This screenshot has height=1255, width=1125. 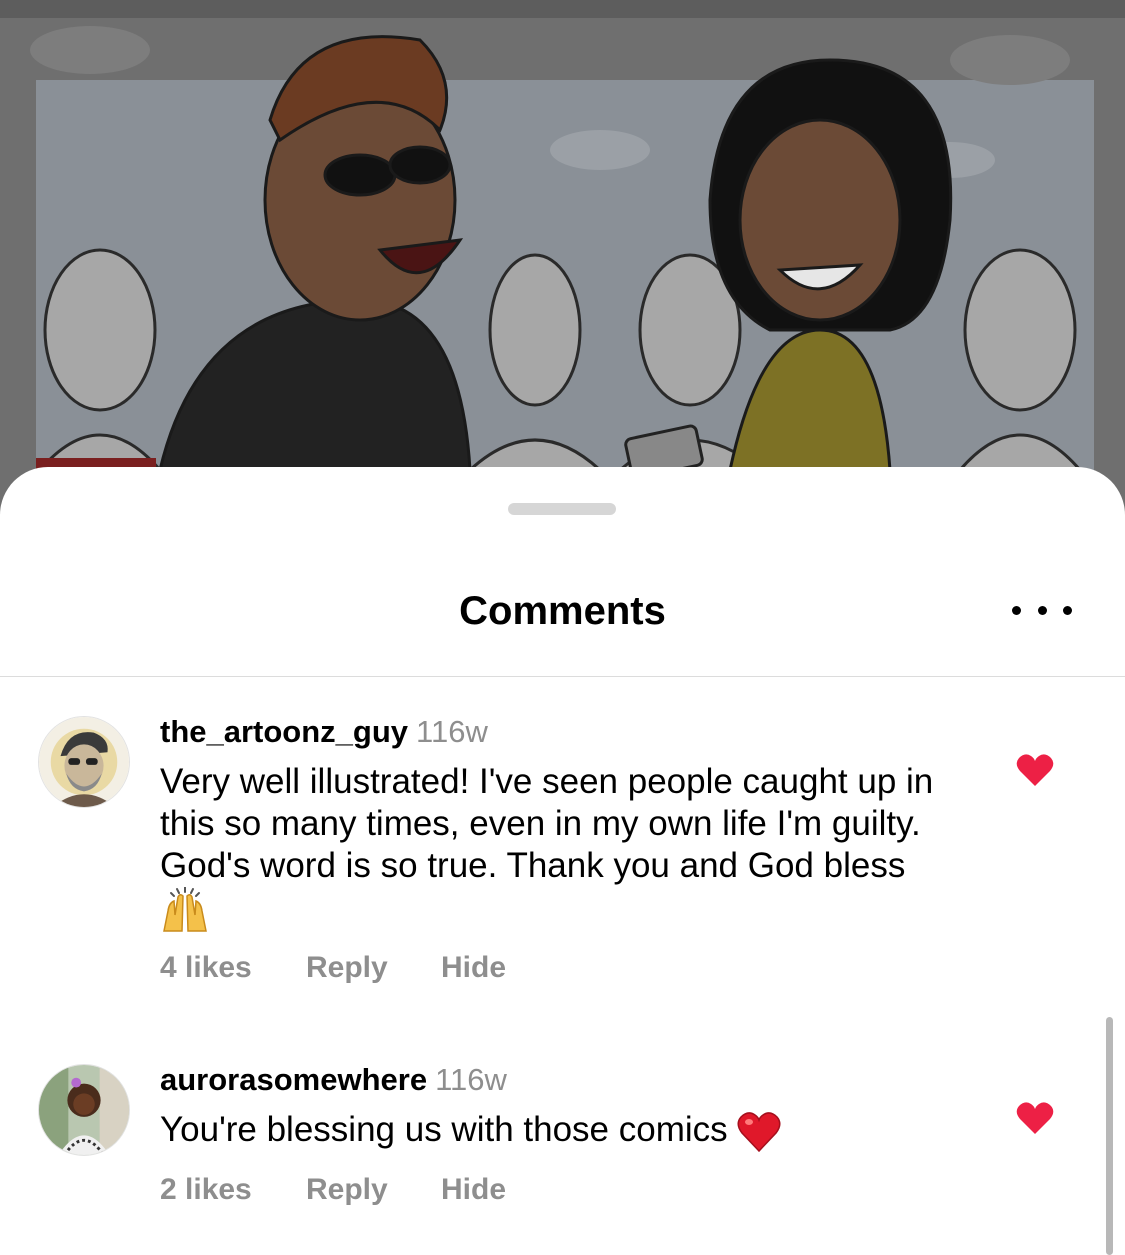 I want to click on likes-count: 4 likes, so click(x=233, y=968).